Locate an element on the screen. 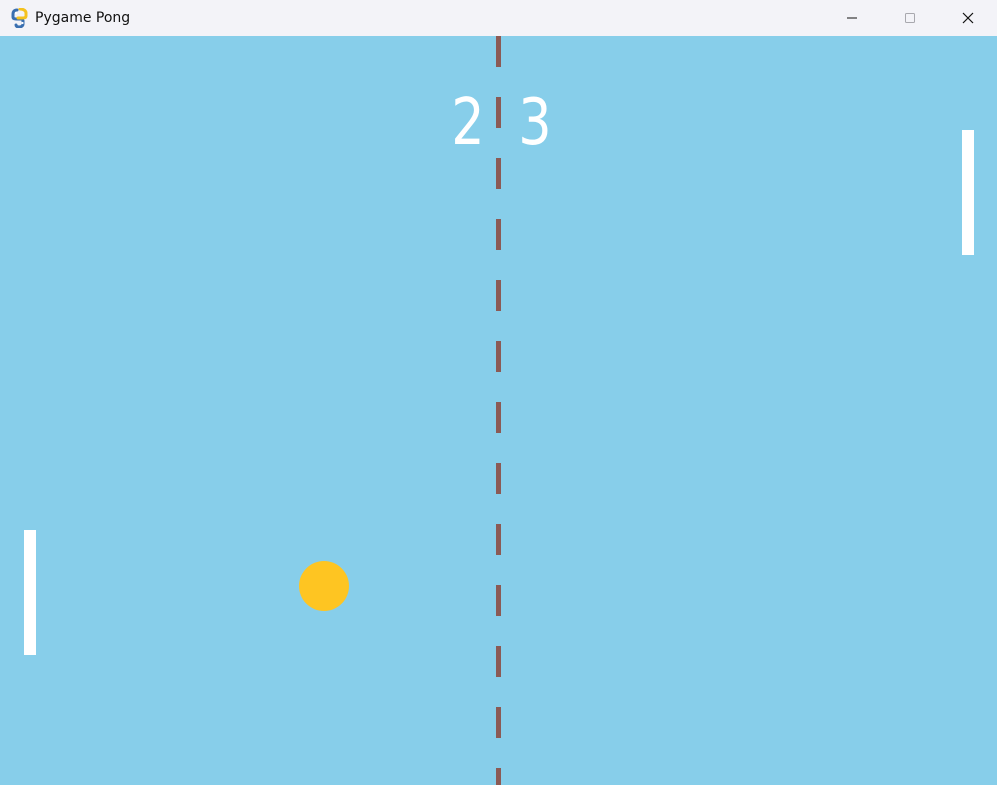 This screenshot has width=997, height=785. right-paddle is located at coordinates (968, 192).